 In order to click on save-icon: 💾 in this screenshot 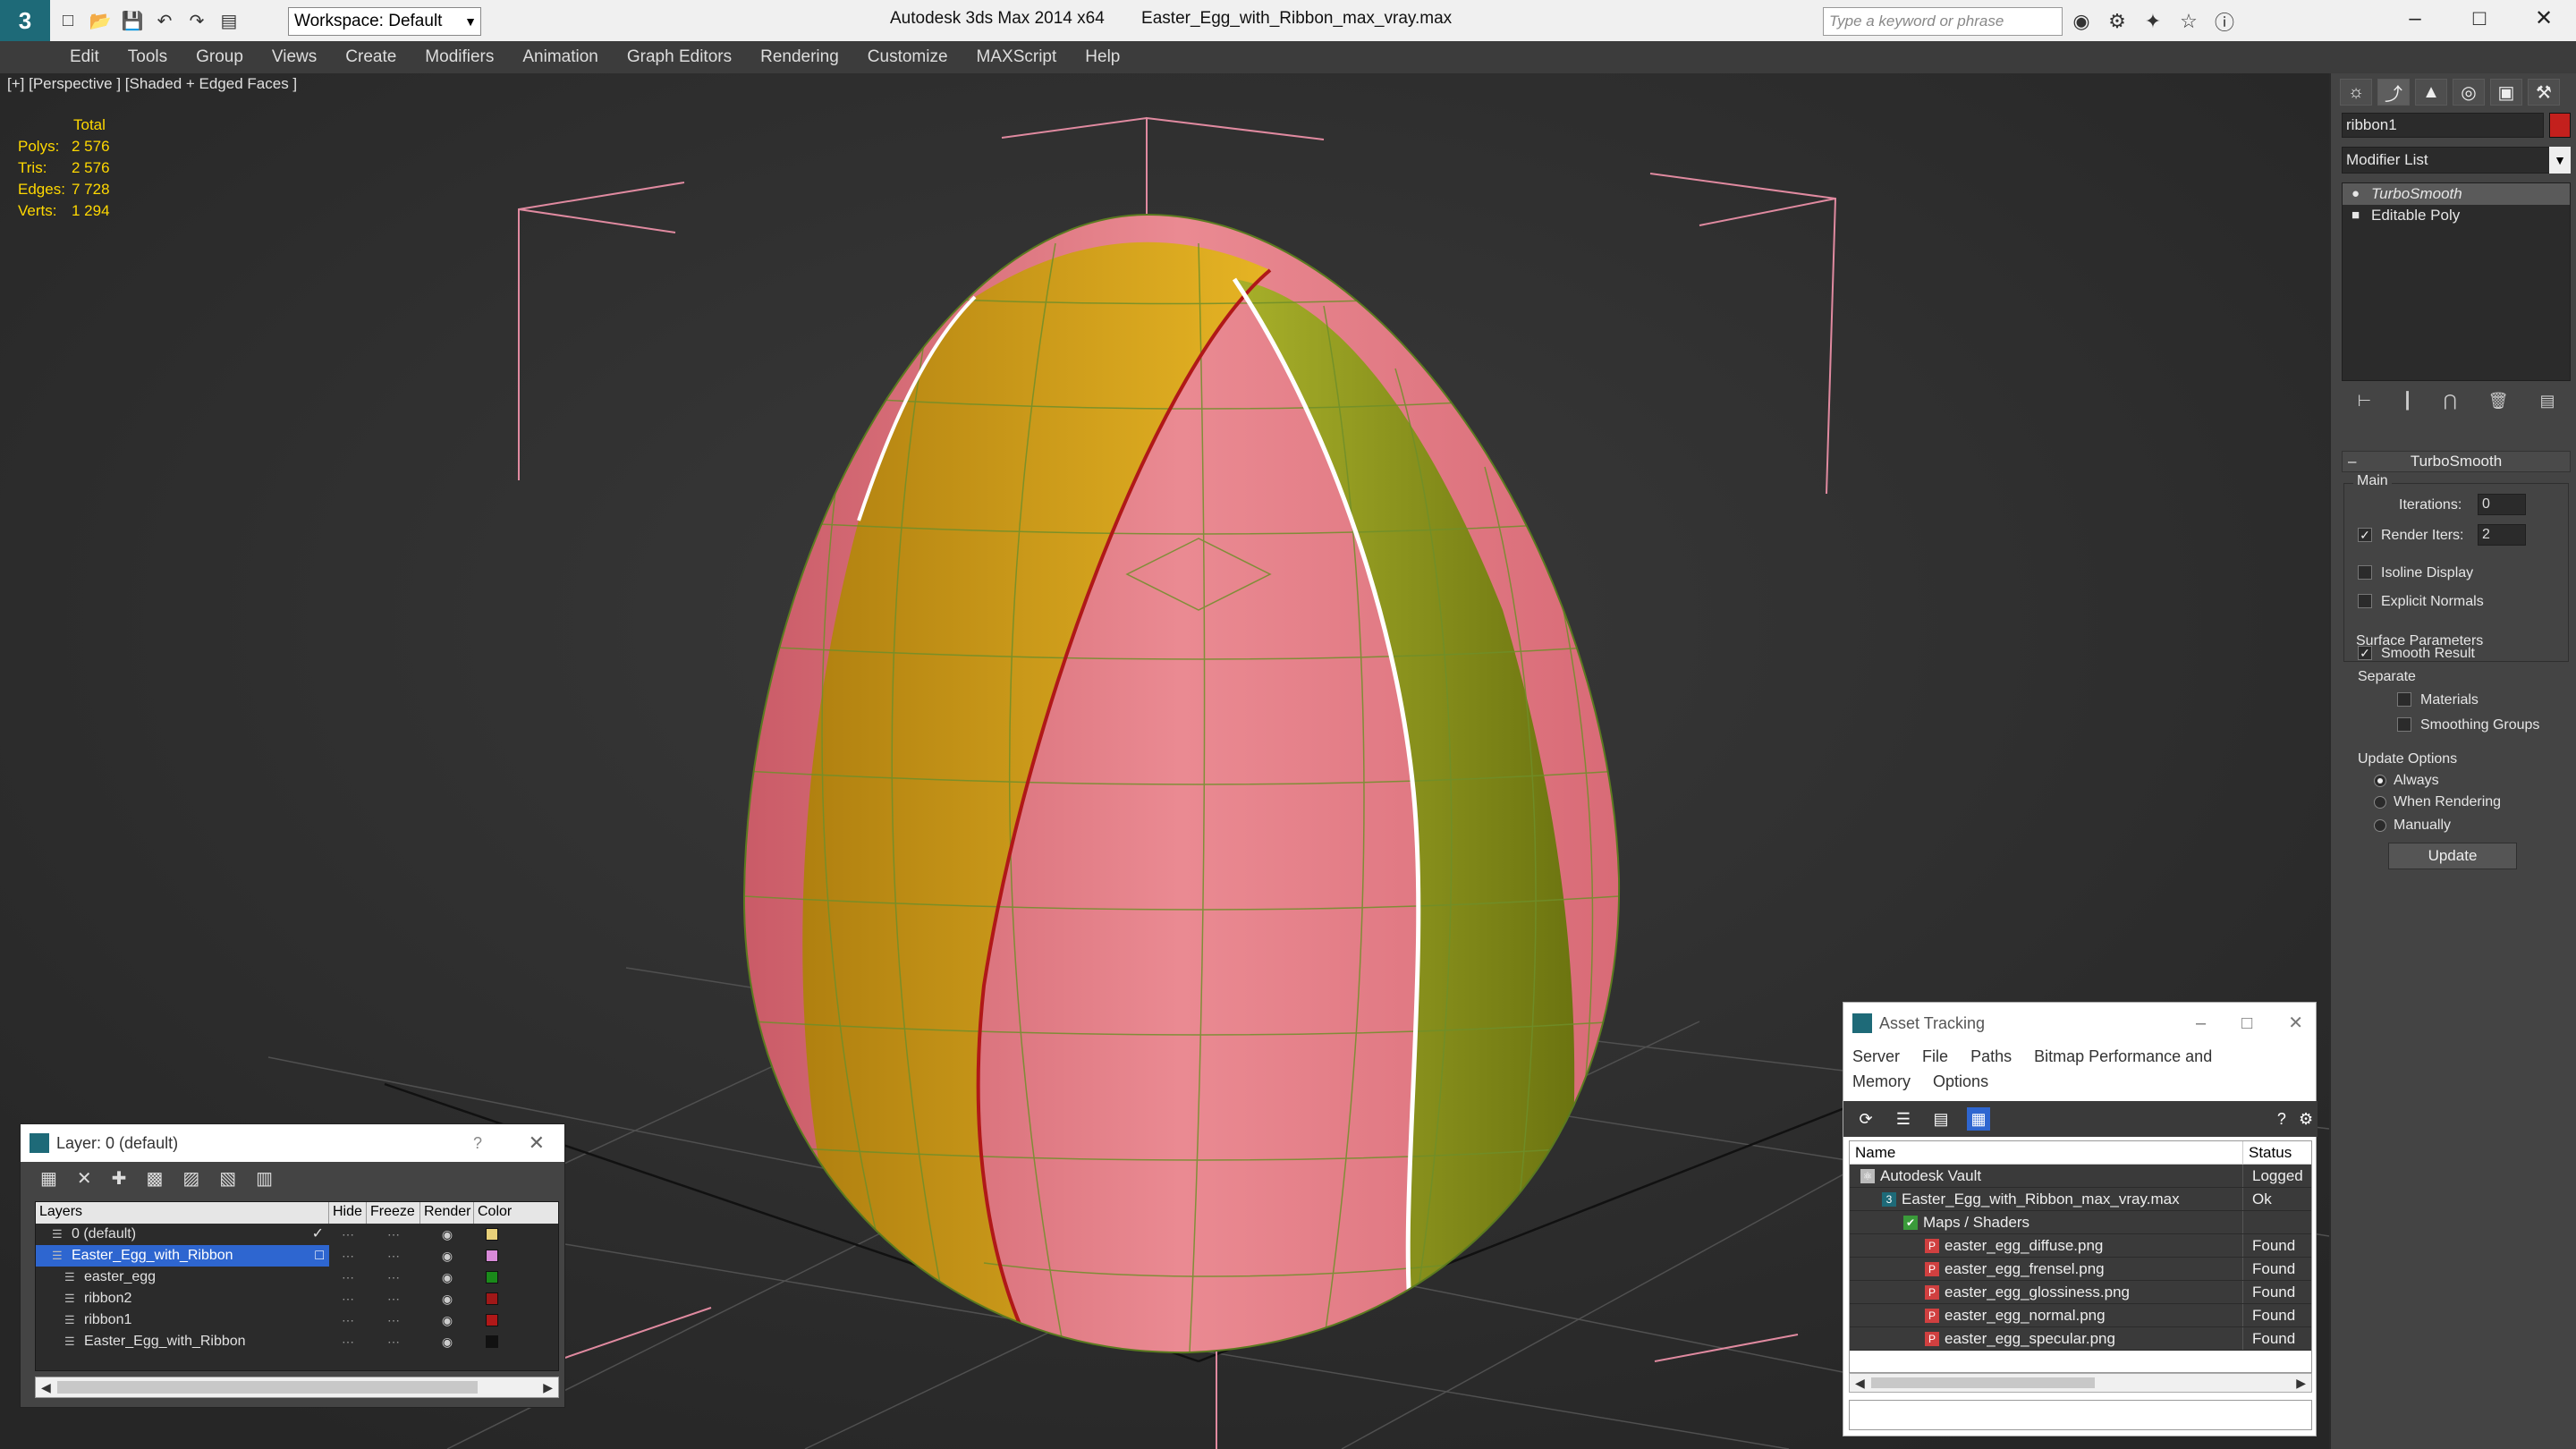, I will do `click(132, 20)`.